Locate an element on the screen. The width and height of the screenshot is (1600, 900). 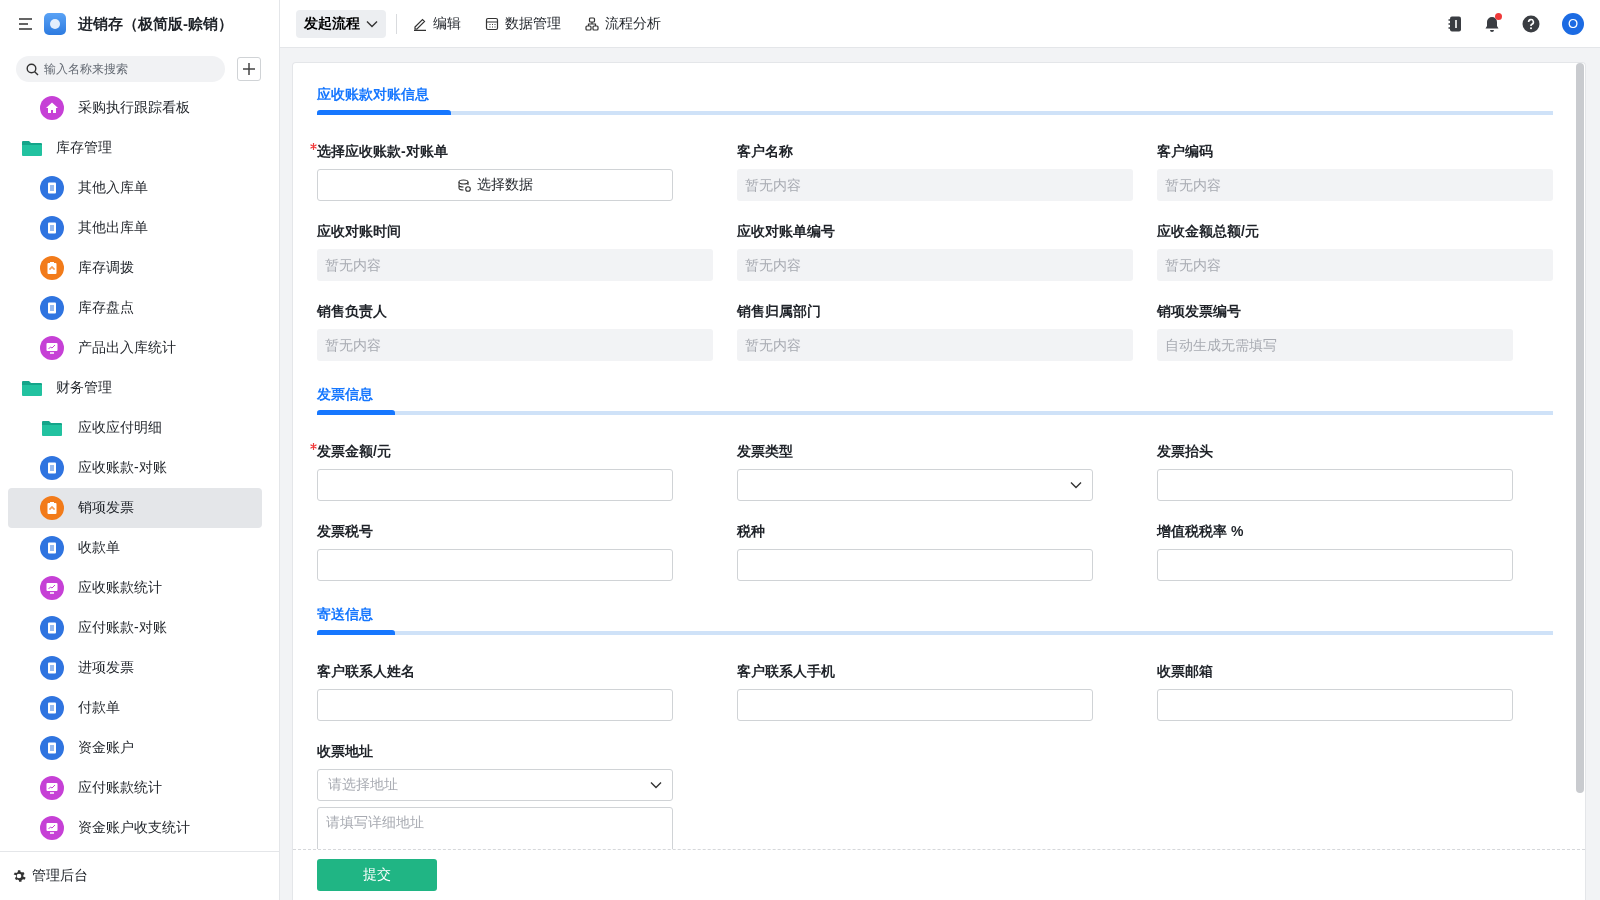
field-label: 发票金额/元 is located at coordinates (354, 451).